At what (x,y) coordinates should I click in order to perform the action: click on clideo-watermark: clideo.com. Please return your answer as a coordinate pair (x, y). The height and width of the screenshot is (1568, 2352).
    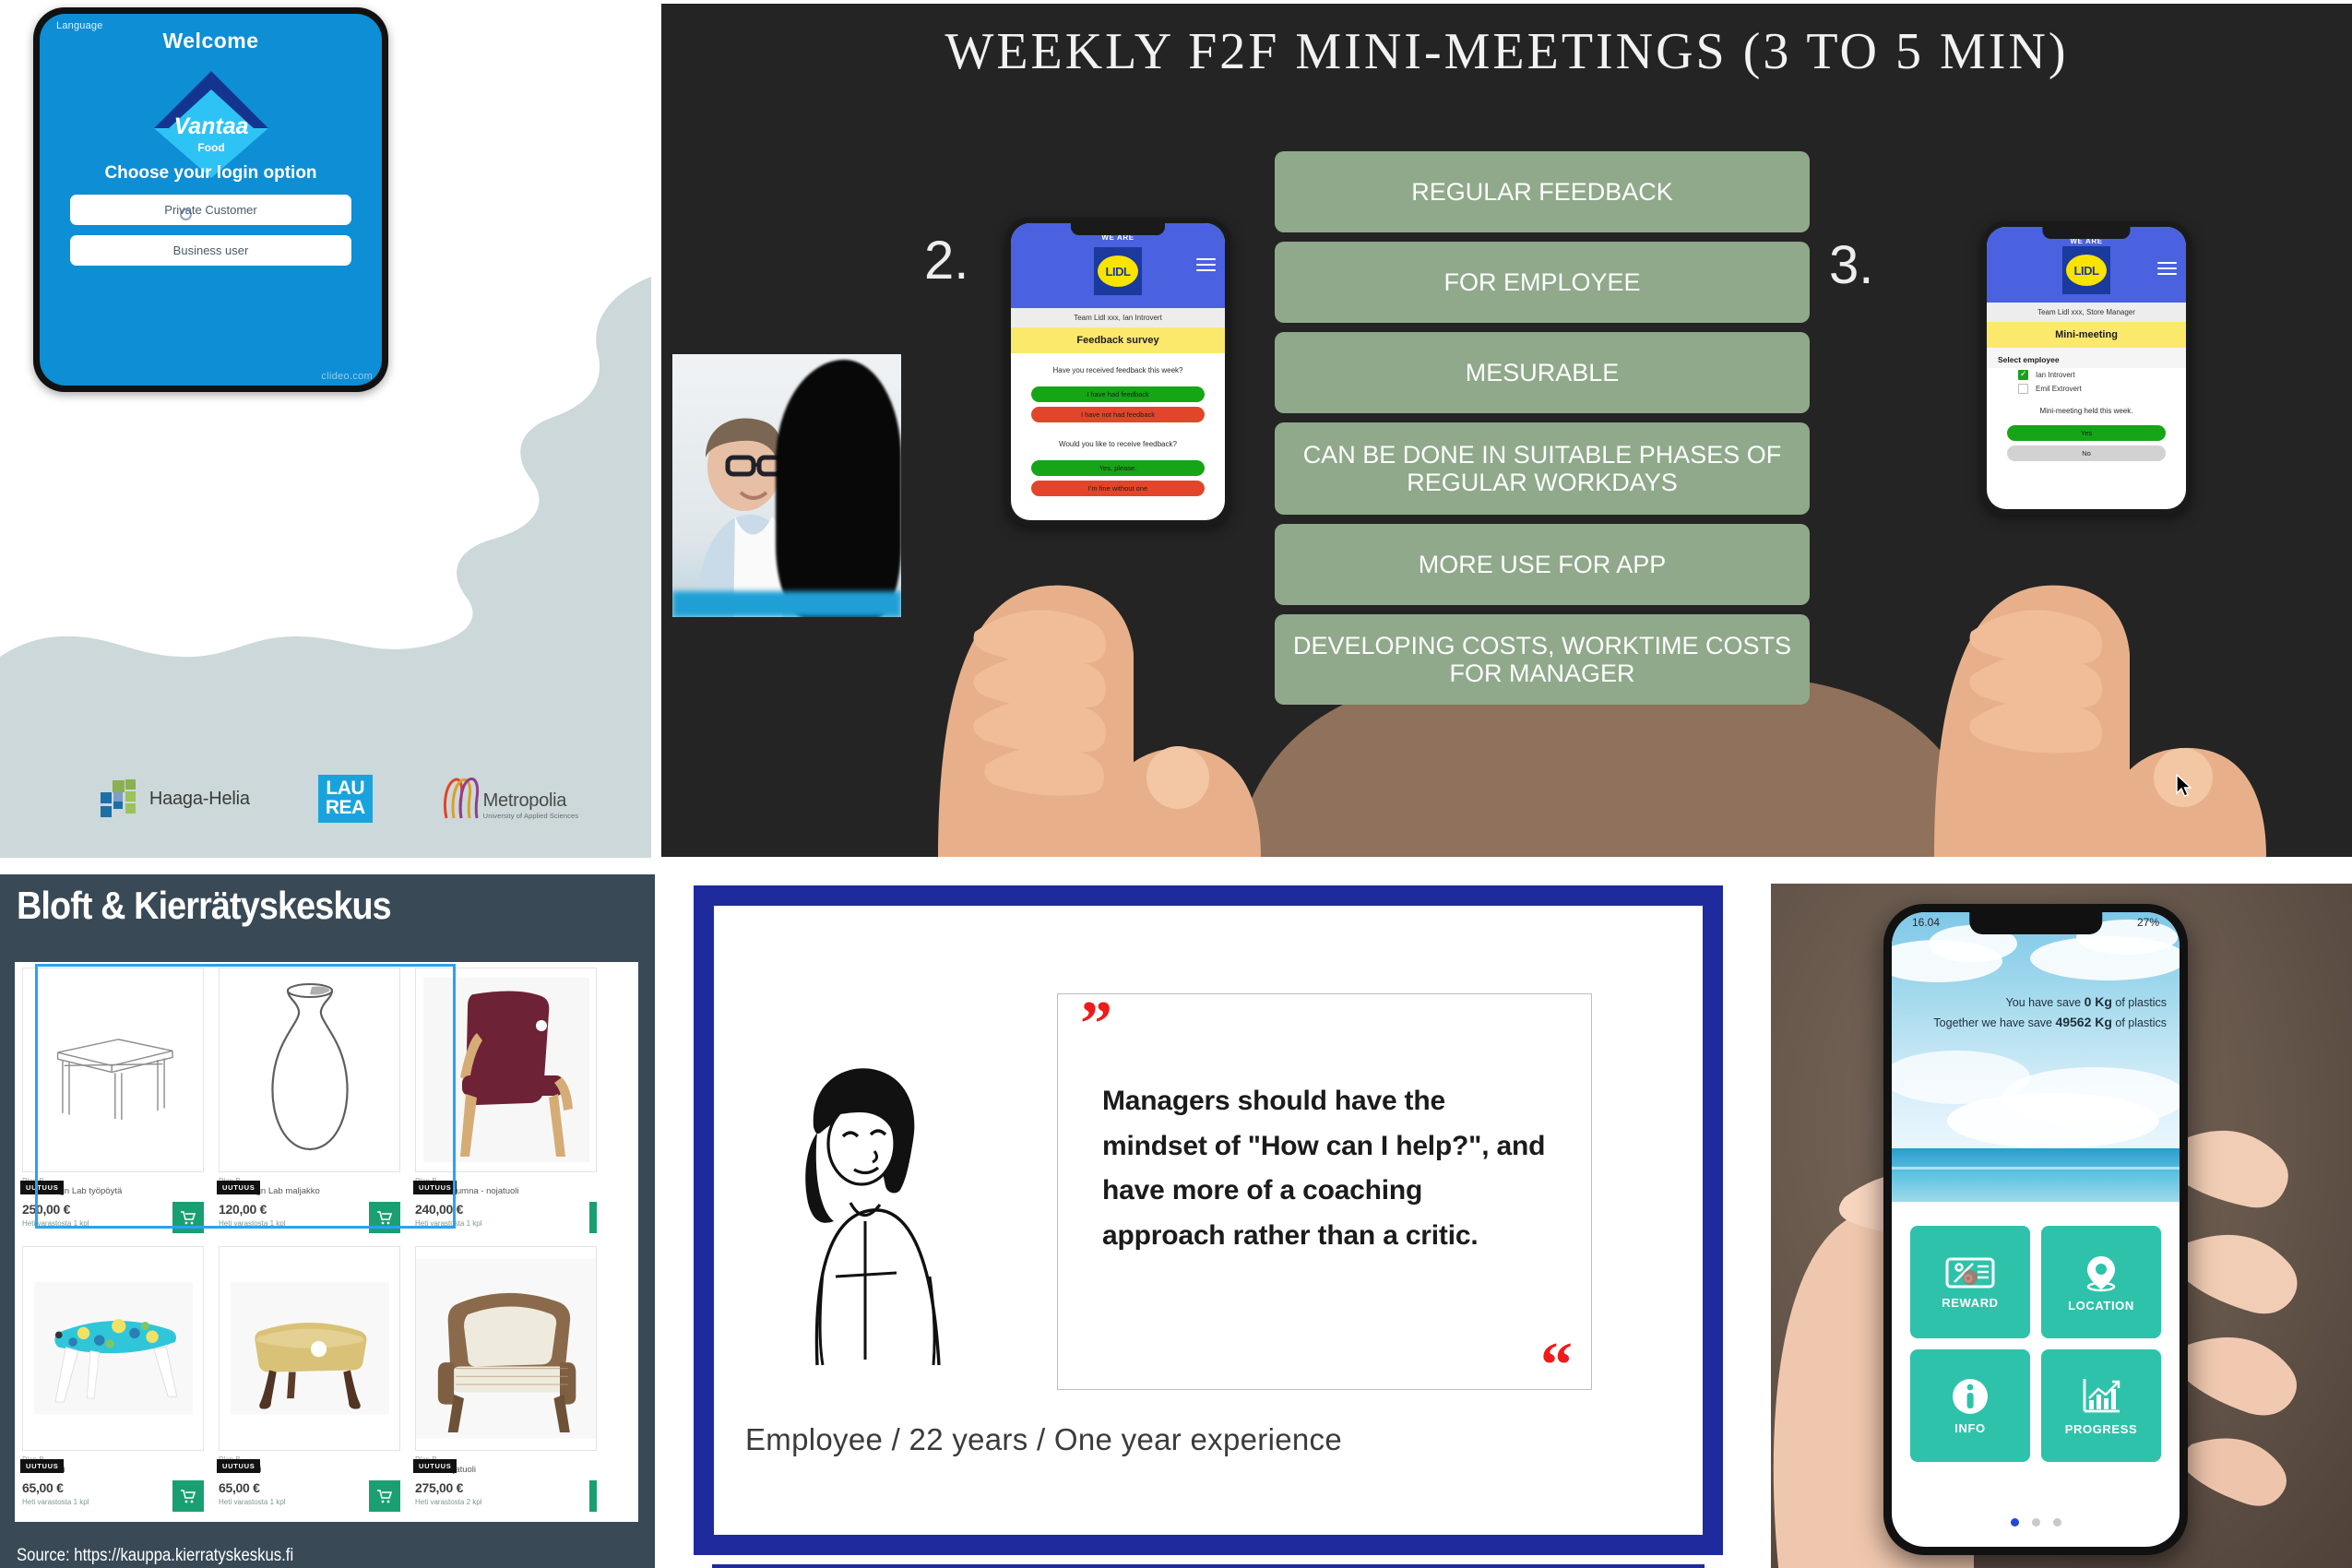
    Looking at the image, I should click on (347, 376).